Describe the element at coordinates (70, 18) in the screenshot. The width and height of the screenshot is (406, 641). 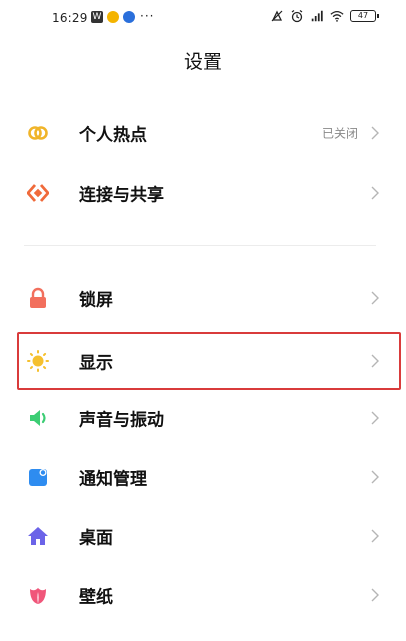
I see `status-time: 16:29` at that location.